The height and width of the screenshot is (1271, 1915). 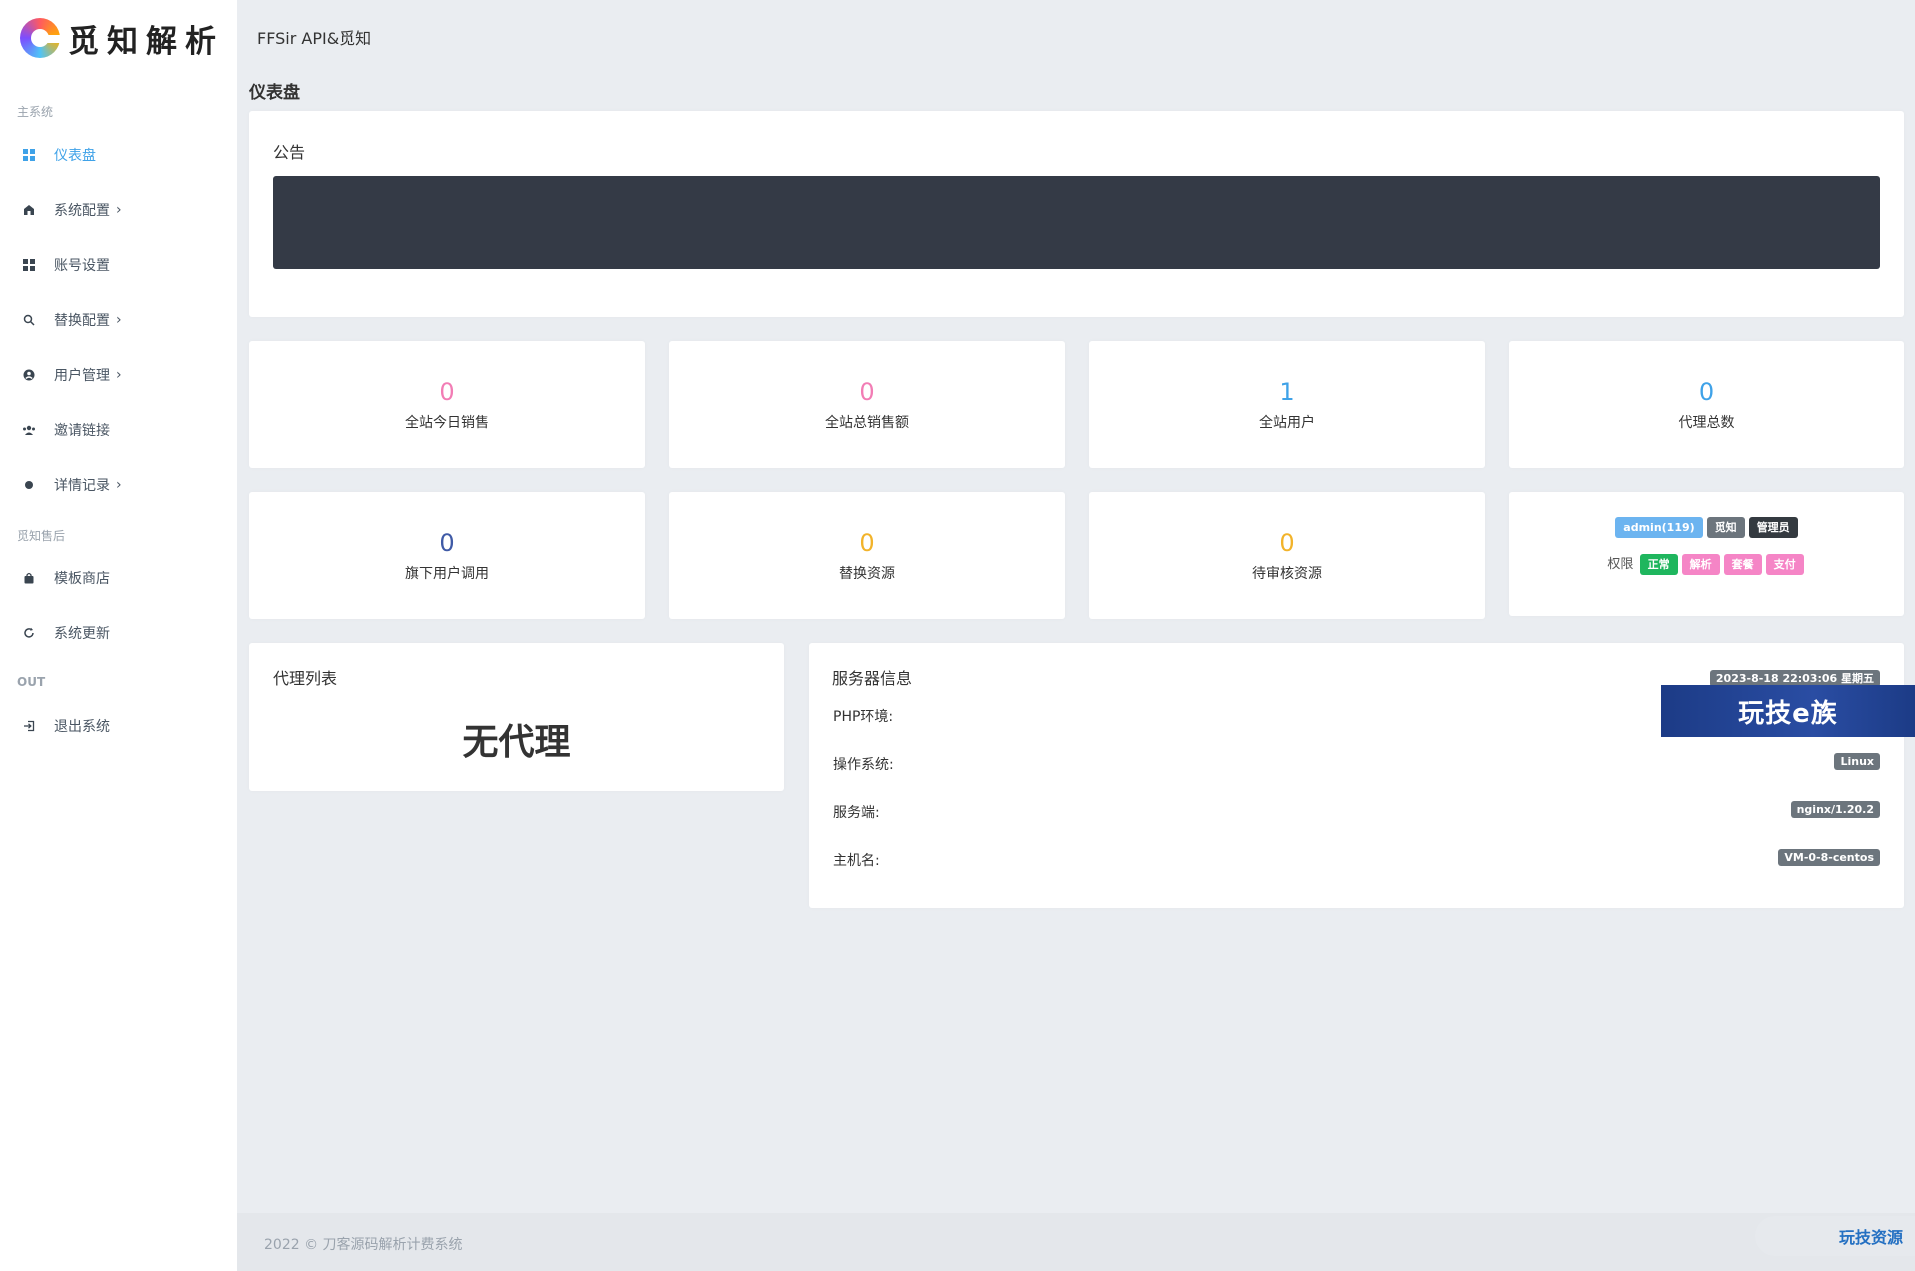 I want to click on server-value-badge: nginx/1.20.2, so click(x=1835, y=809).